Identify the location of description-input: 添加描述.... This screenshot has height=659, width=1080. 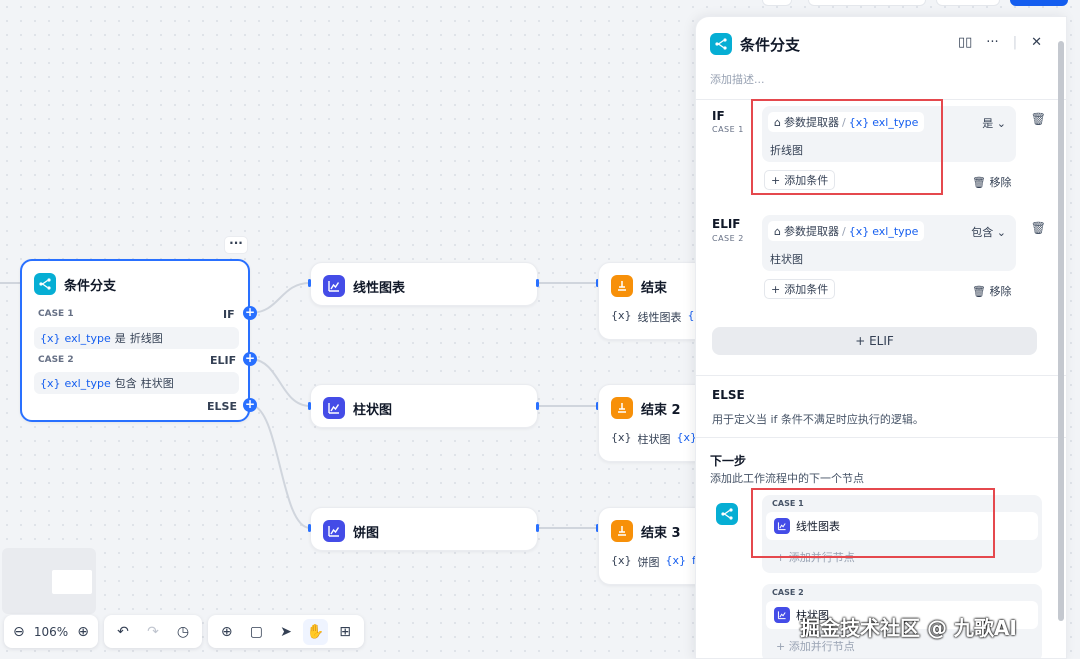
(737, 79).